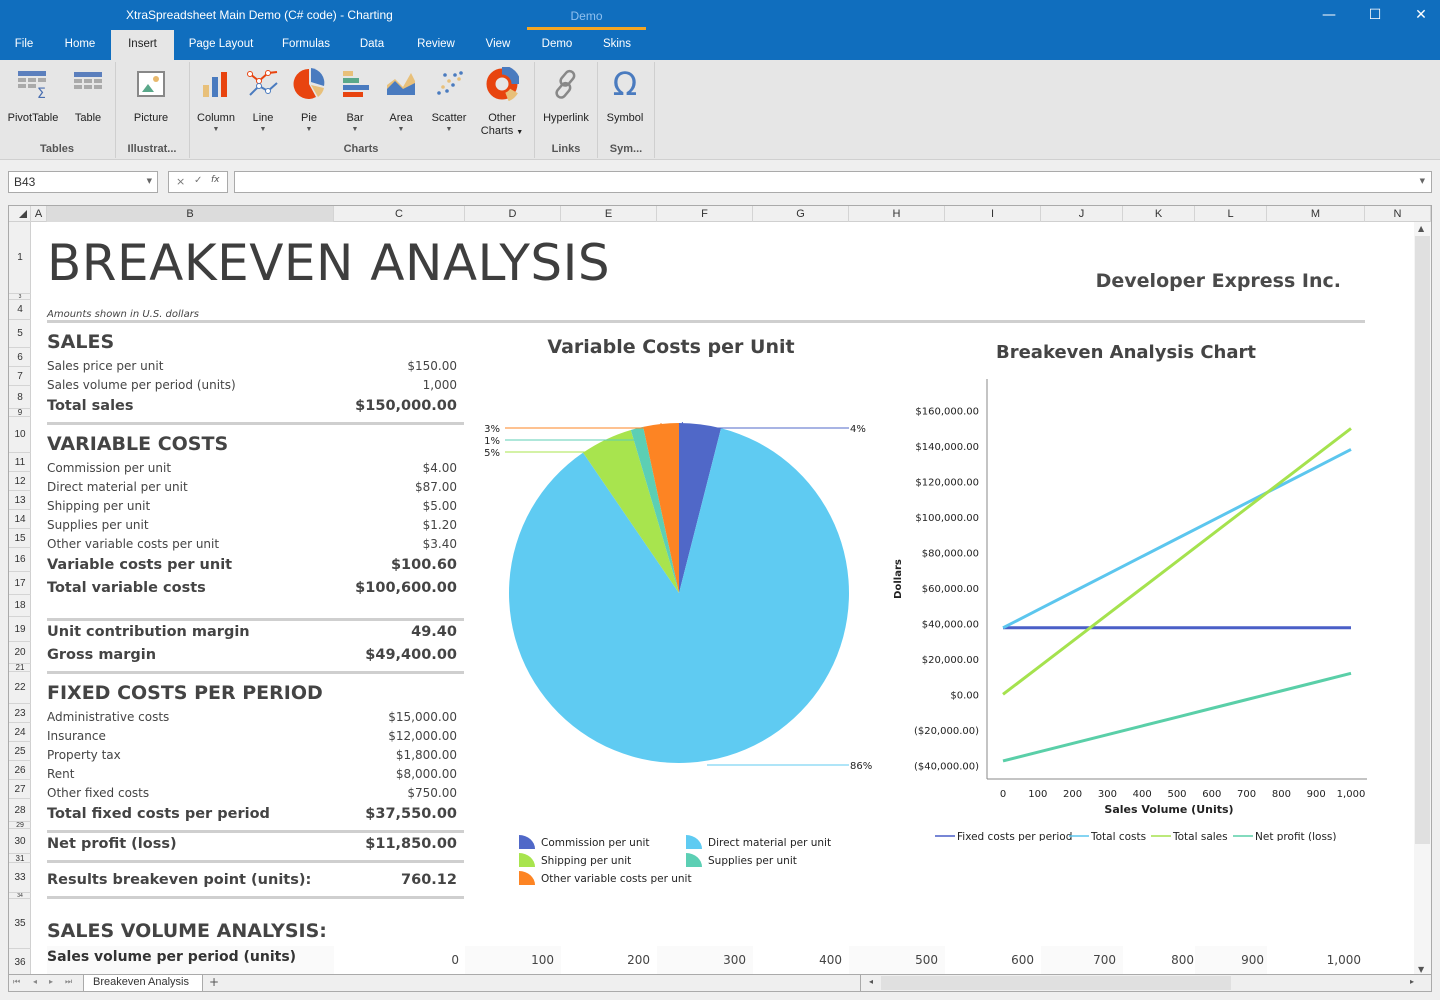 This screenshot has height=1000, width=1440. I want to click on tab-review: Review, so click(436, 45).